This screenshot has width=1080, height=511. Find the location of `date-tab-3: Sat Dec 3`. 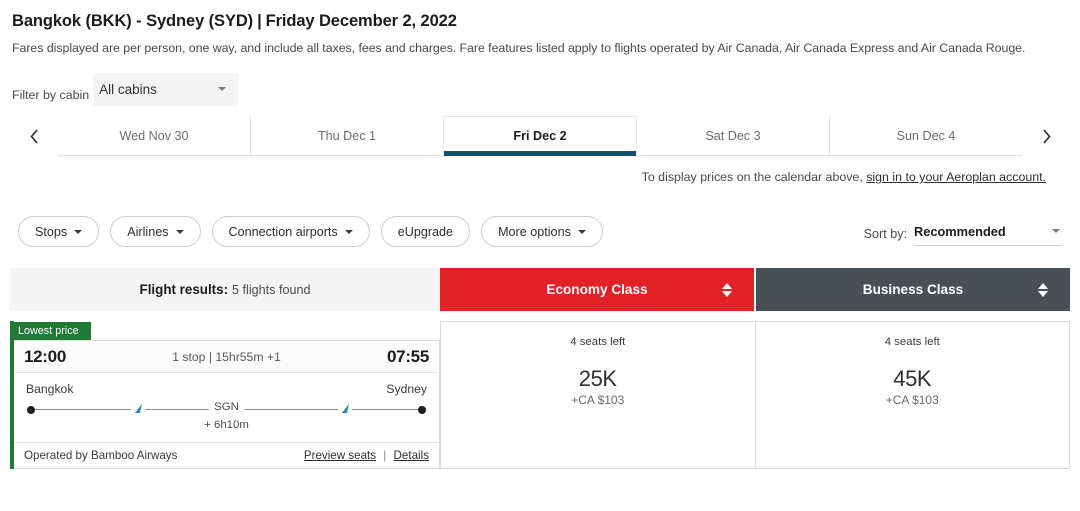

date-tab-3: Sat Dec 3 is located at coordinates (733, 135).